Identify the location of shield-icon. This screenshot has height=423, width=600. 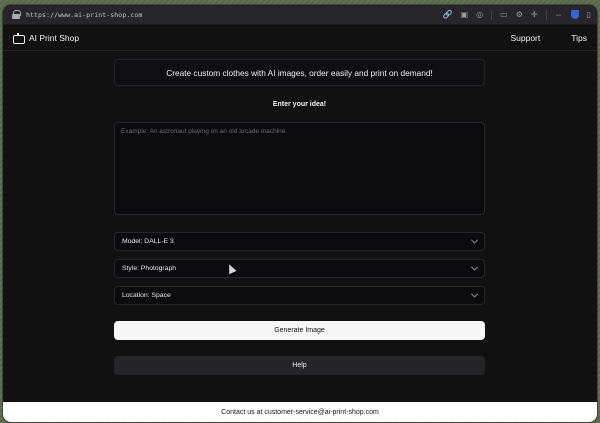
(574, 14).